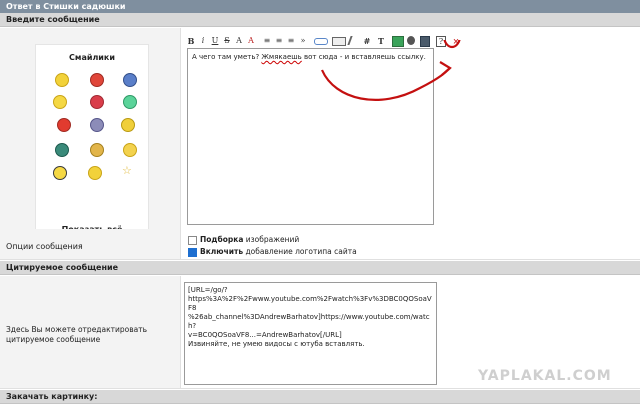 This screenshot has height=404, width=640. I want to click on selection-checkbox, so click(192, 240).